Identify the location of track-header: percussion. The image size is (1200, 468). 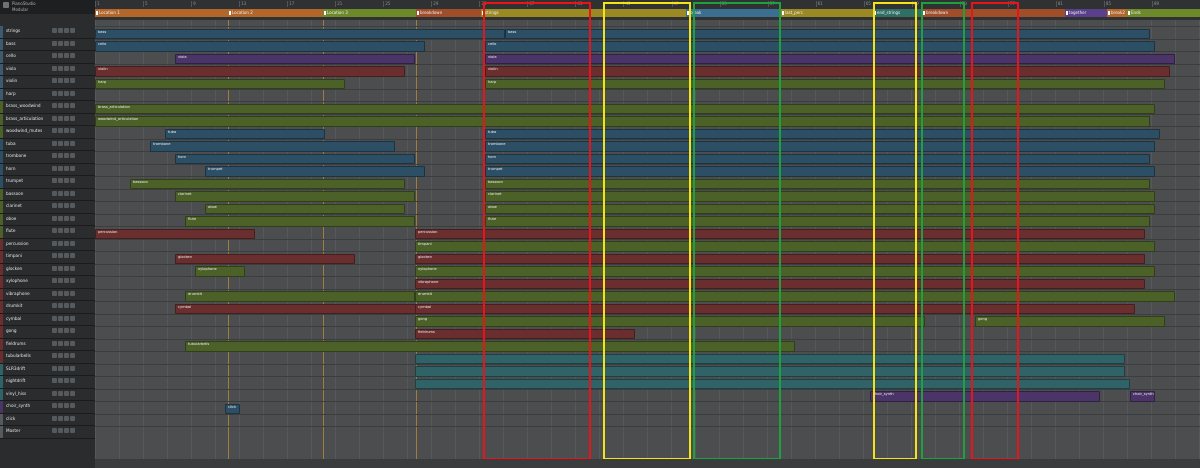
(47, 244).